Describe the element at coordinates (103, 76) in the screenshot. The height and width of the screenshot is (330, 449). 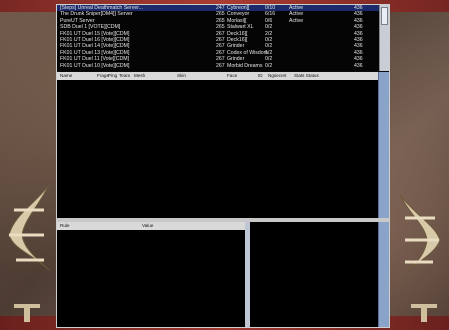
I see `column-frags: Frags` at that location.